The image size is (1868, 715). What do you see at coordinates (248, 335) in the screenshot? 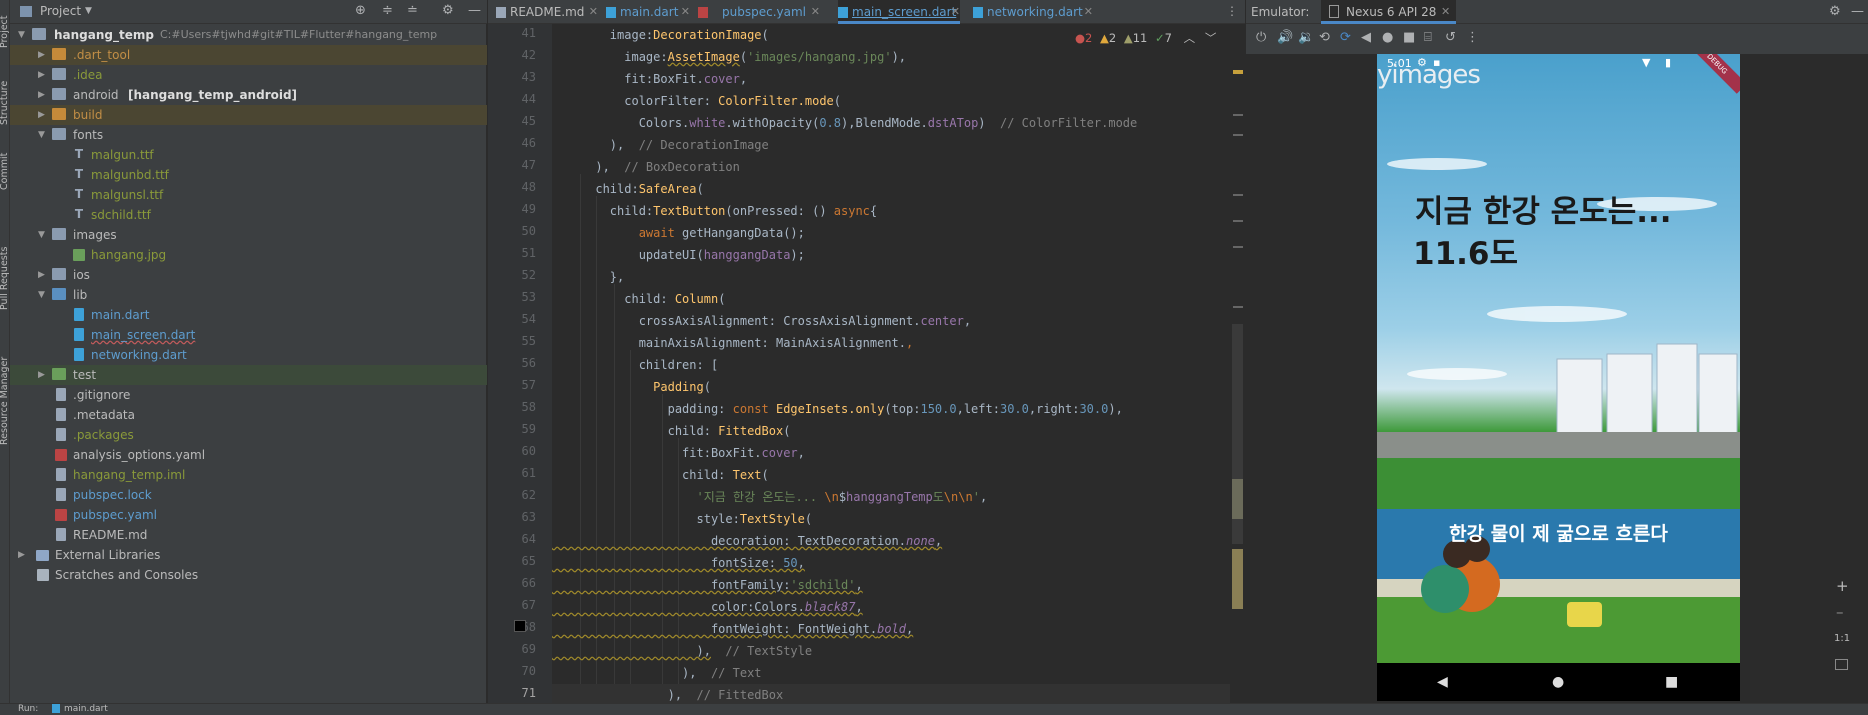
I see `tree-item-main-screen-dart: main_screen.dart` at bounding box center [248, 335].